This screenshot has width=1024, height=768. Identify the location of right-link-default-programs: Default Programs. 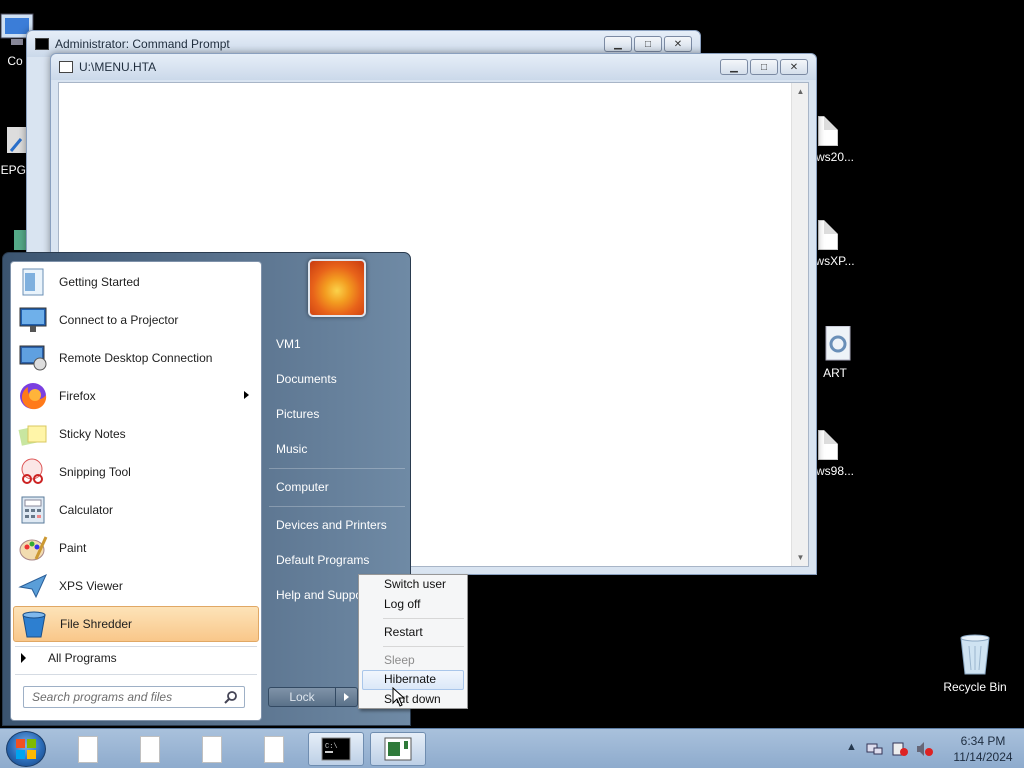
(322, 560).